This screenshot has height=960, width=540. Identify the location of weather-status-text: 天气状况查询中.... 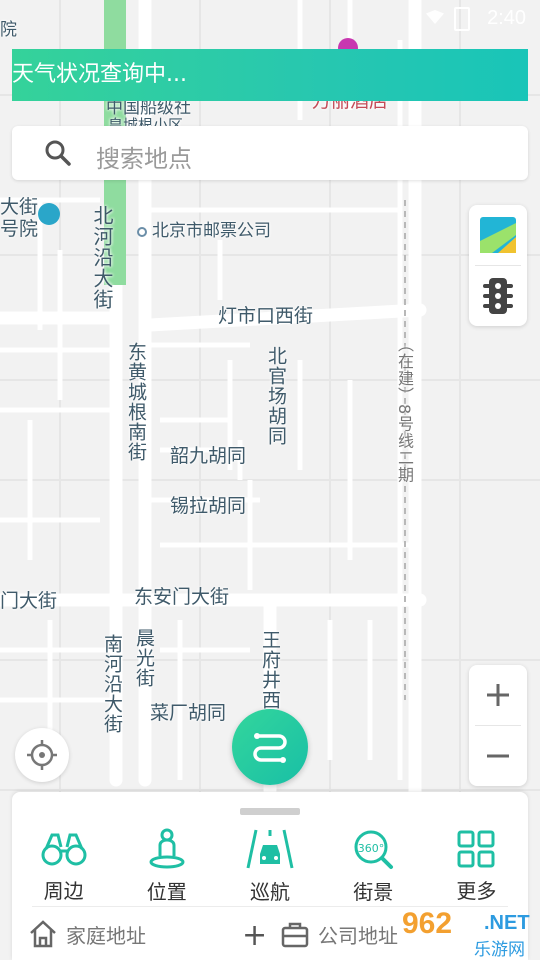
(99, 74).